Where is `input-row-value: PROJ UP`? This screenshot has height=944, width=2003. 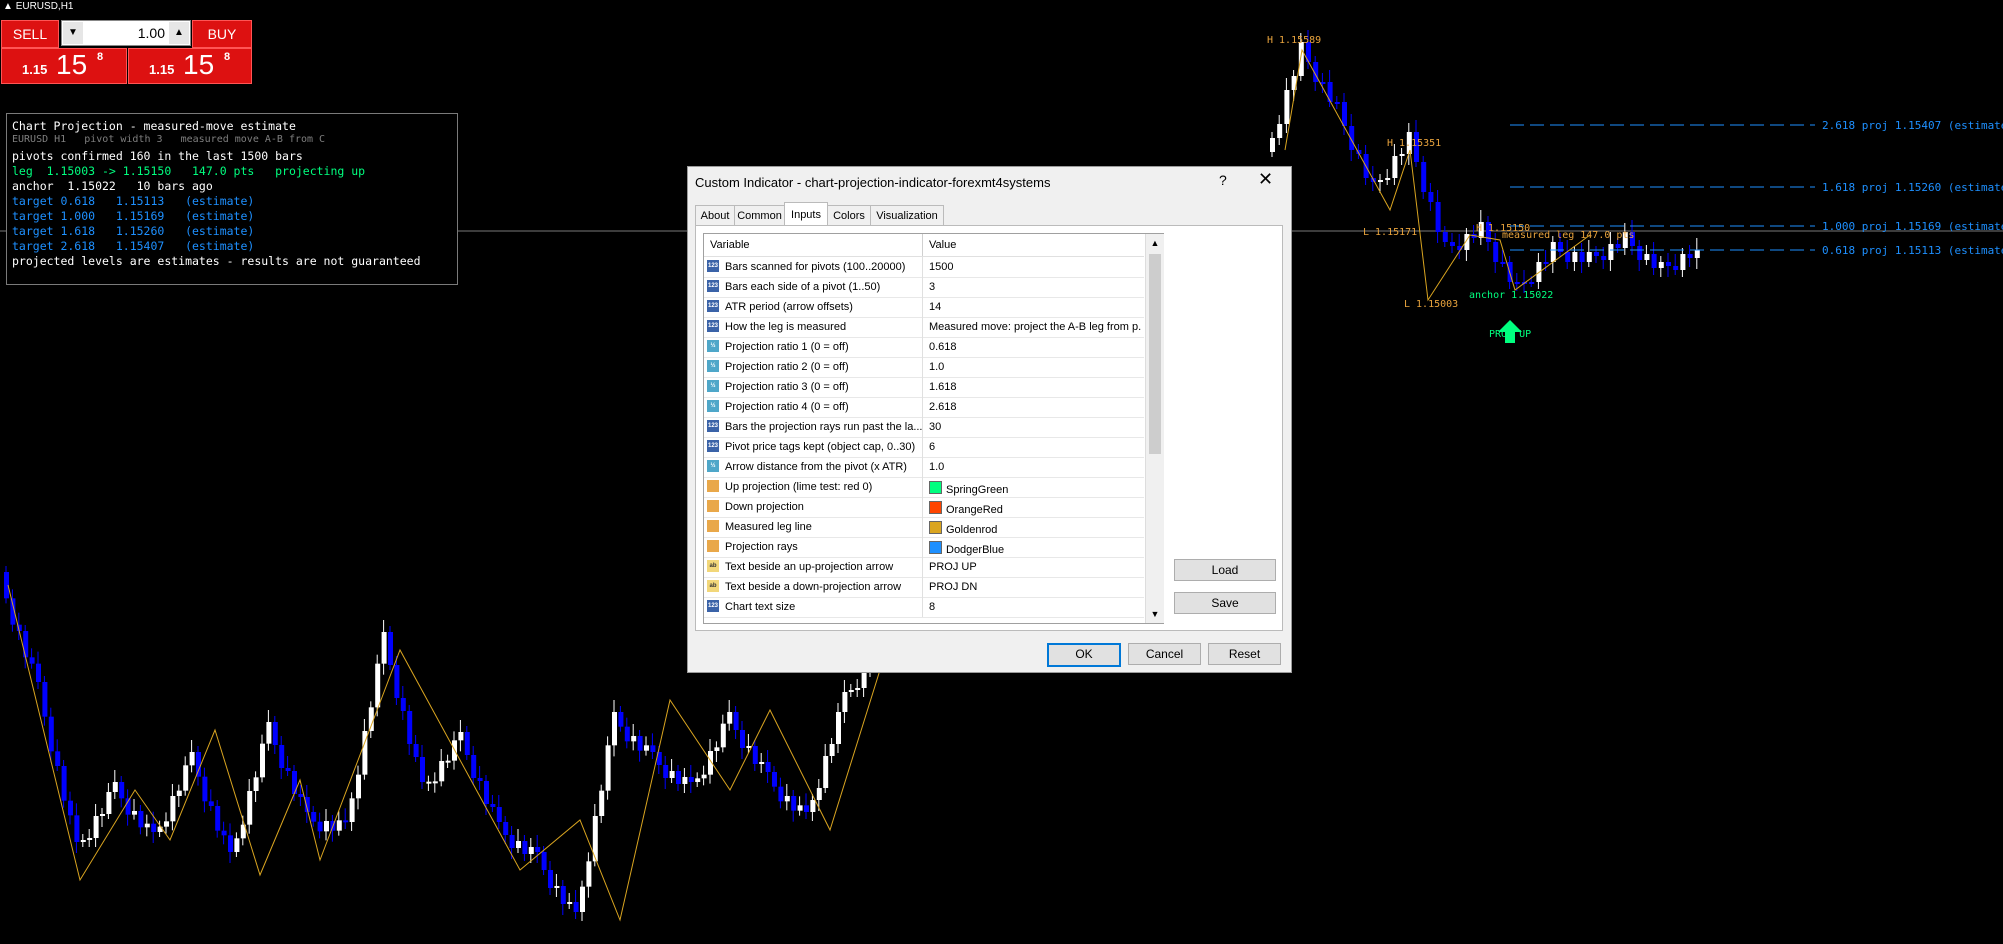 input-row-value: PROJ UP is located at coordinates (1035, 567).